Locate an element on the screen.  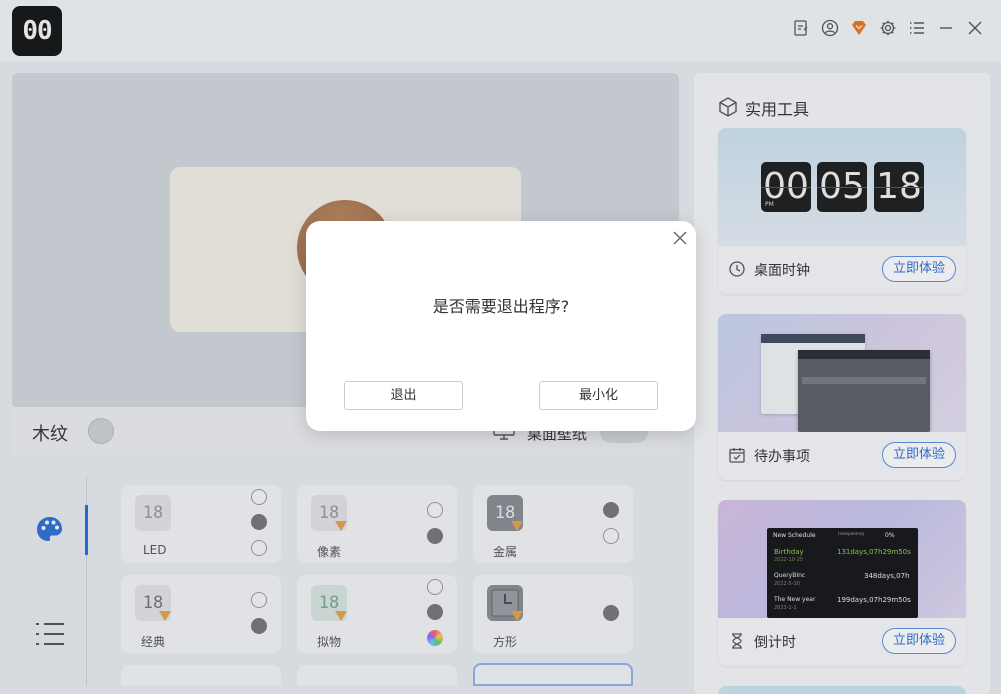
minimize-to-tray-button: 最小化 is located at coordinates (598, 395).